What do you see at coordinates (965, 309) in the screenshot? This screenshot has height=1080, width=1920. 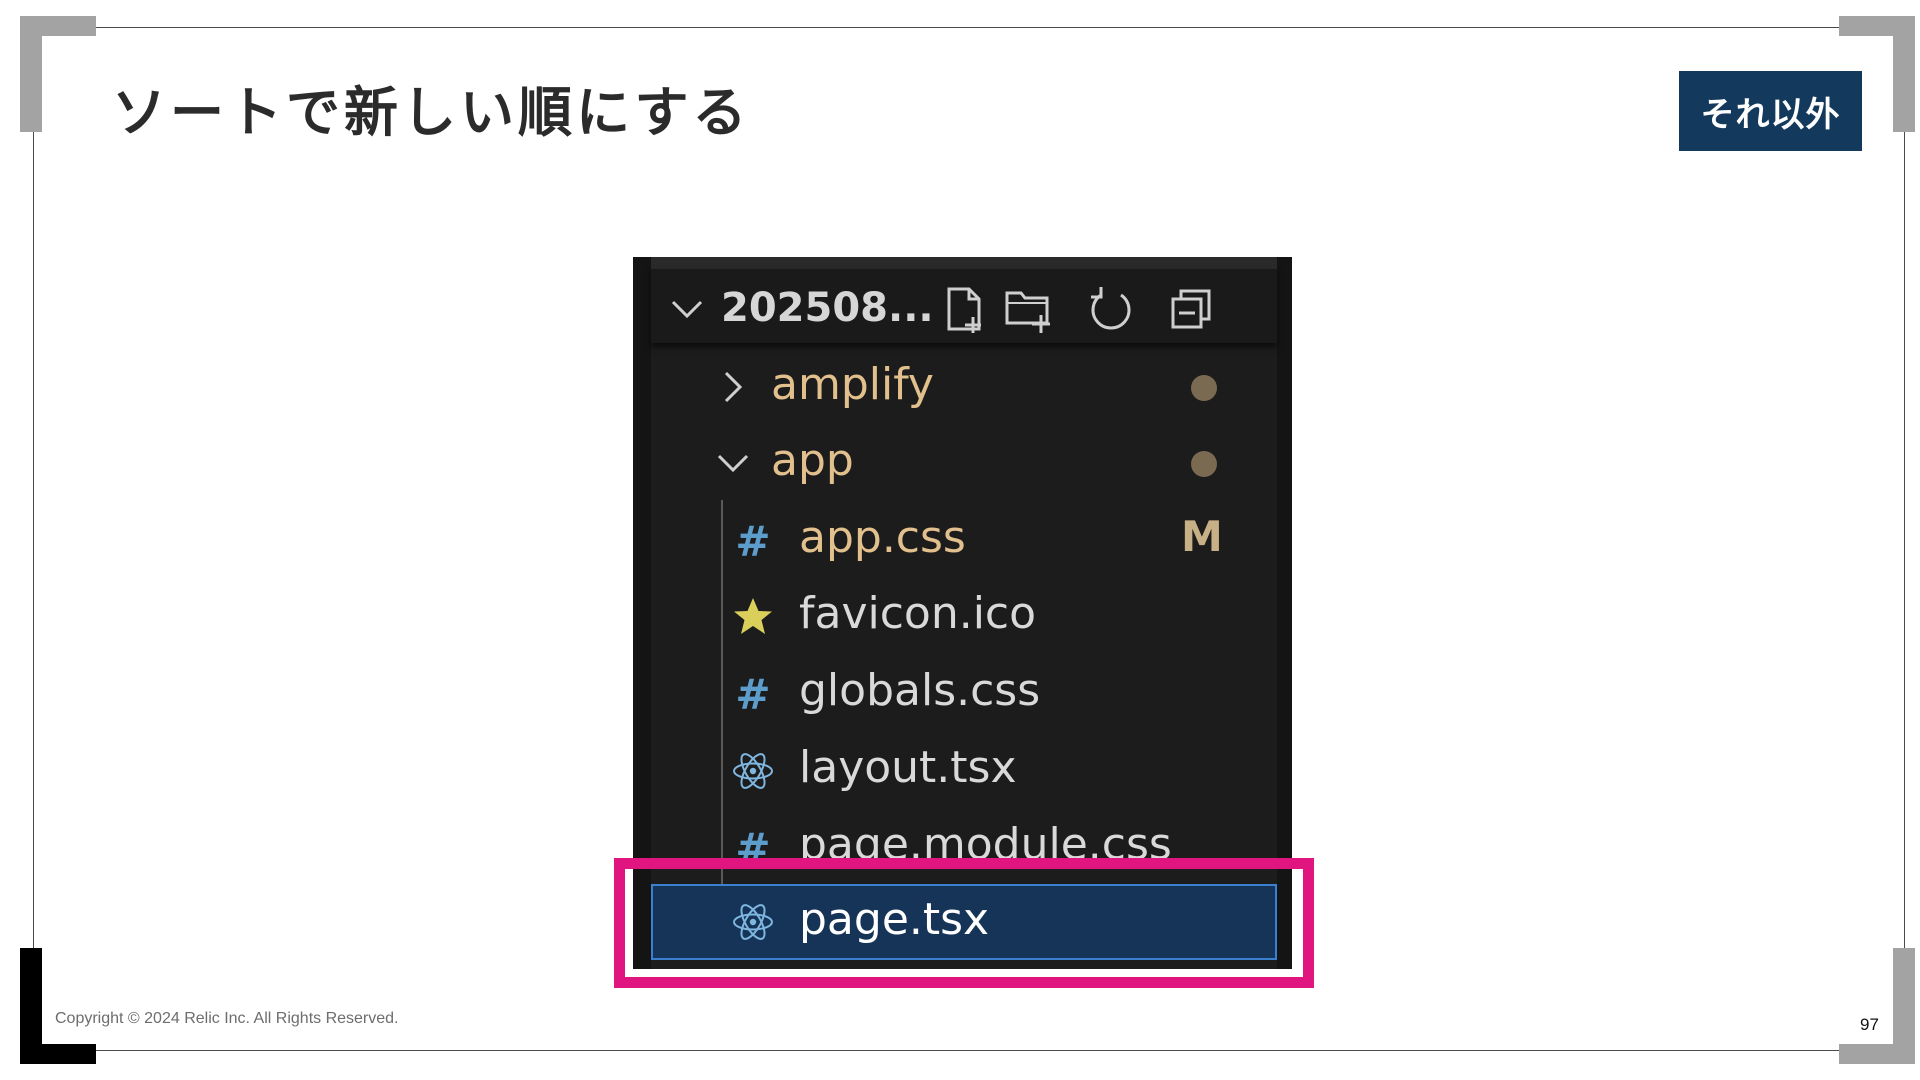 I see `new-file-icon` at bounding box center [965, 309].